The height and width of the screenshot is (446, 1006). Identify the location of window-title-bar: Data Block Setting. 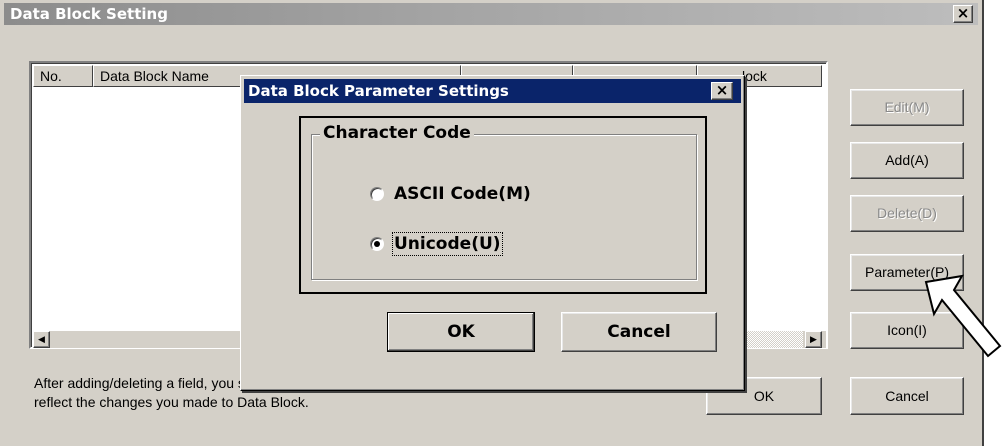
(491, 14).